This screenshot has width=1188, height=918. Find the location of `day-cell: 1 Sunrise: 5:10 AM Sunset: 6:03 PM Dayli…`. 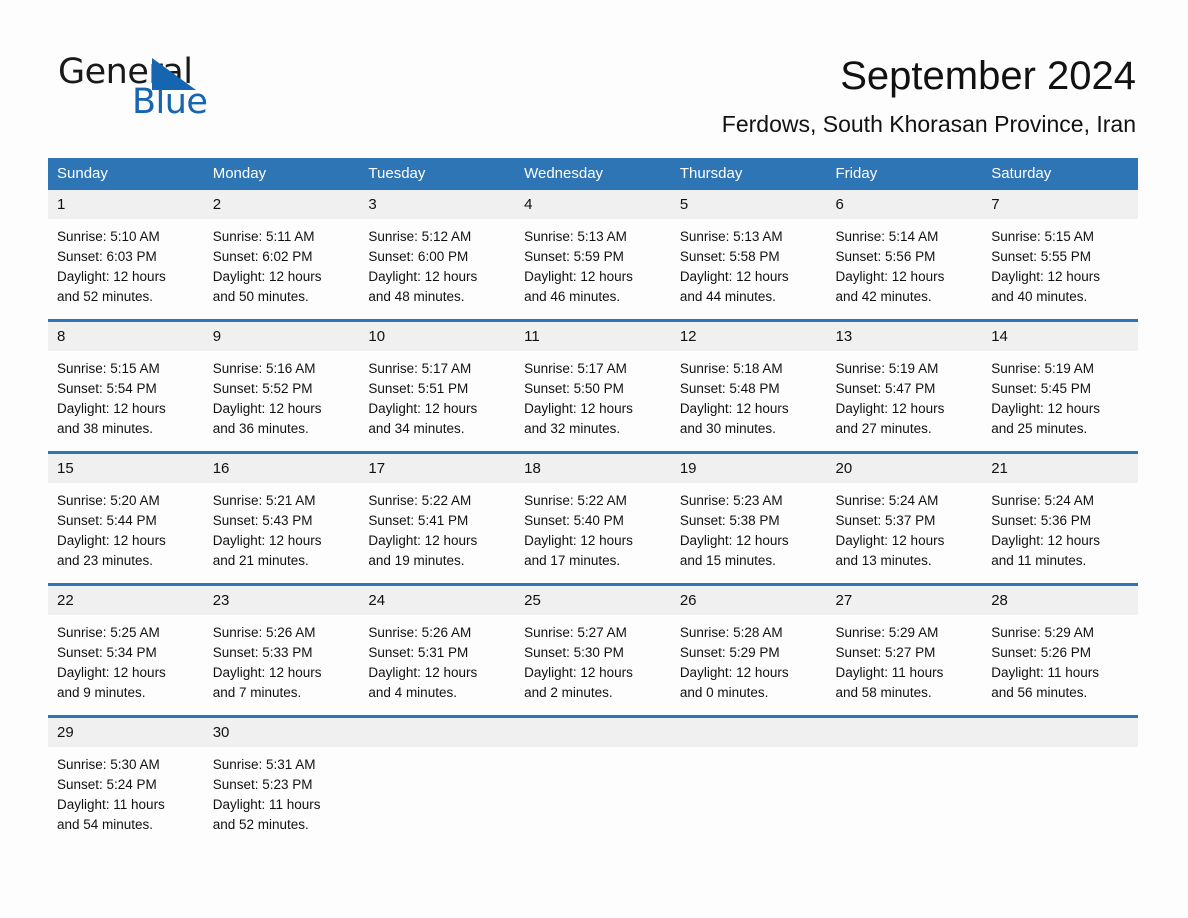

day-cell: 1 Sunrise: 5:10 AM Sunset: 6:03 PM Dayli… is located at coordinates (126, 254).